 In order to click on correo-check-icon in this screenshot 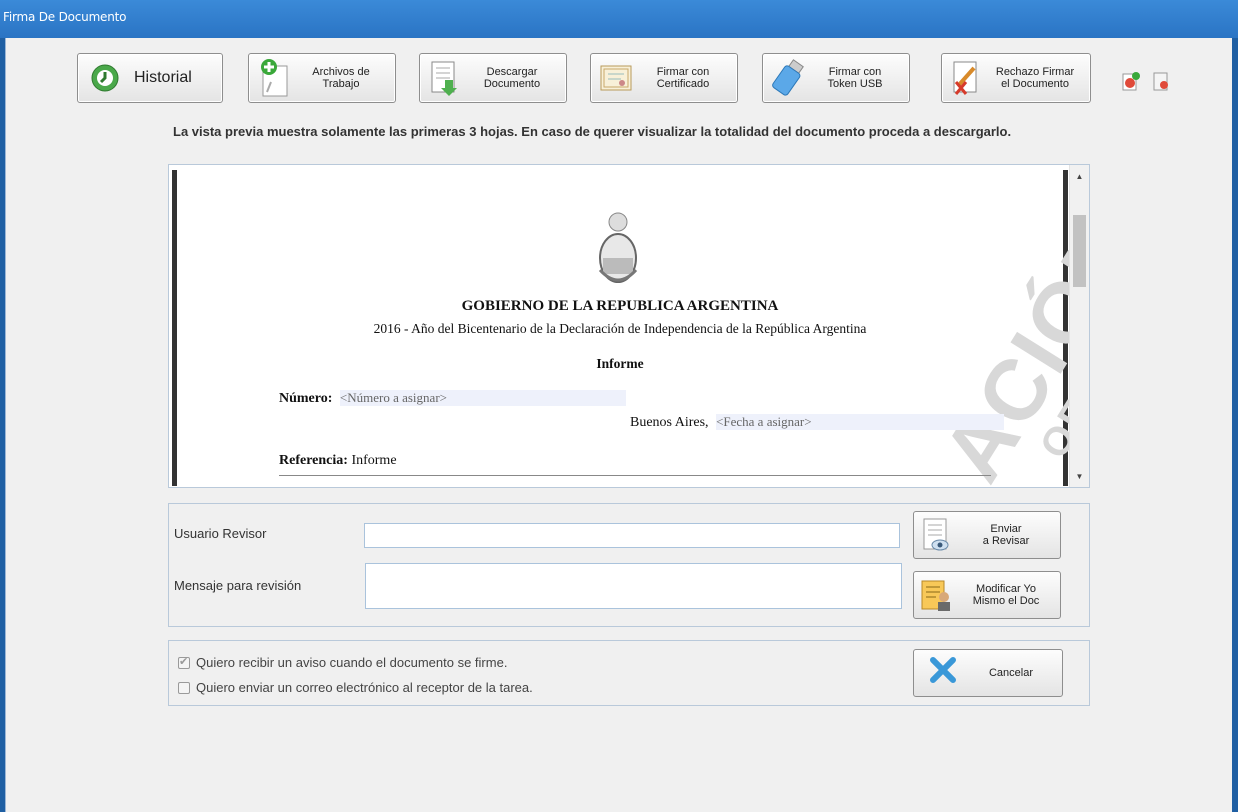, I will do `click(184, 687)`.